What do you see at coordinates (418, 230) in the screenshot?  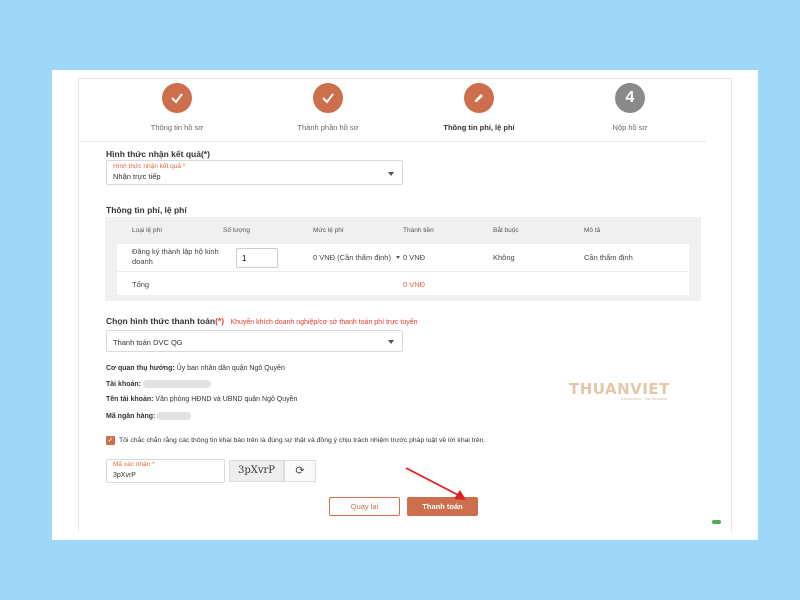 I see `fee-header-amount: Thành tiền` at bounding box center [418, 230].